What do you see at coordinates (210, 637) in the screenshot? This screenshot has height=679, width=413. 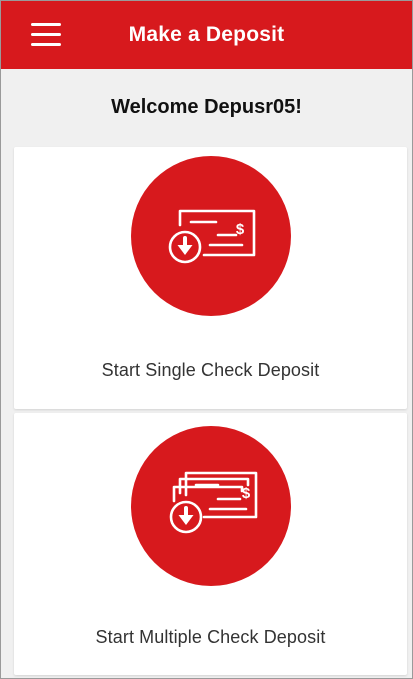 I see `multiple-check-deposit-label: Start Multiple Check Deposit` at bounding box center [210, 637].